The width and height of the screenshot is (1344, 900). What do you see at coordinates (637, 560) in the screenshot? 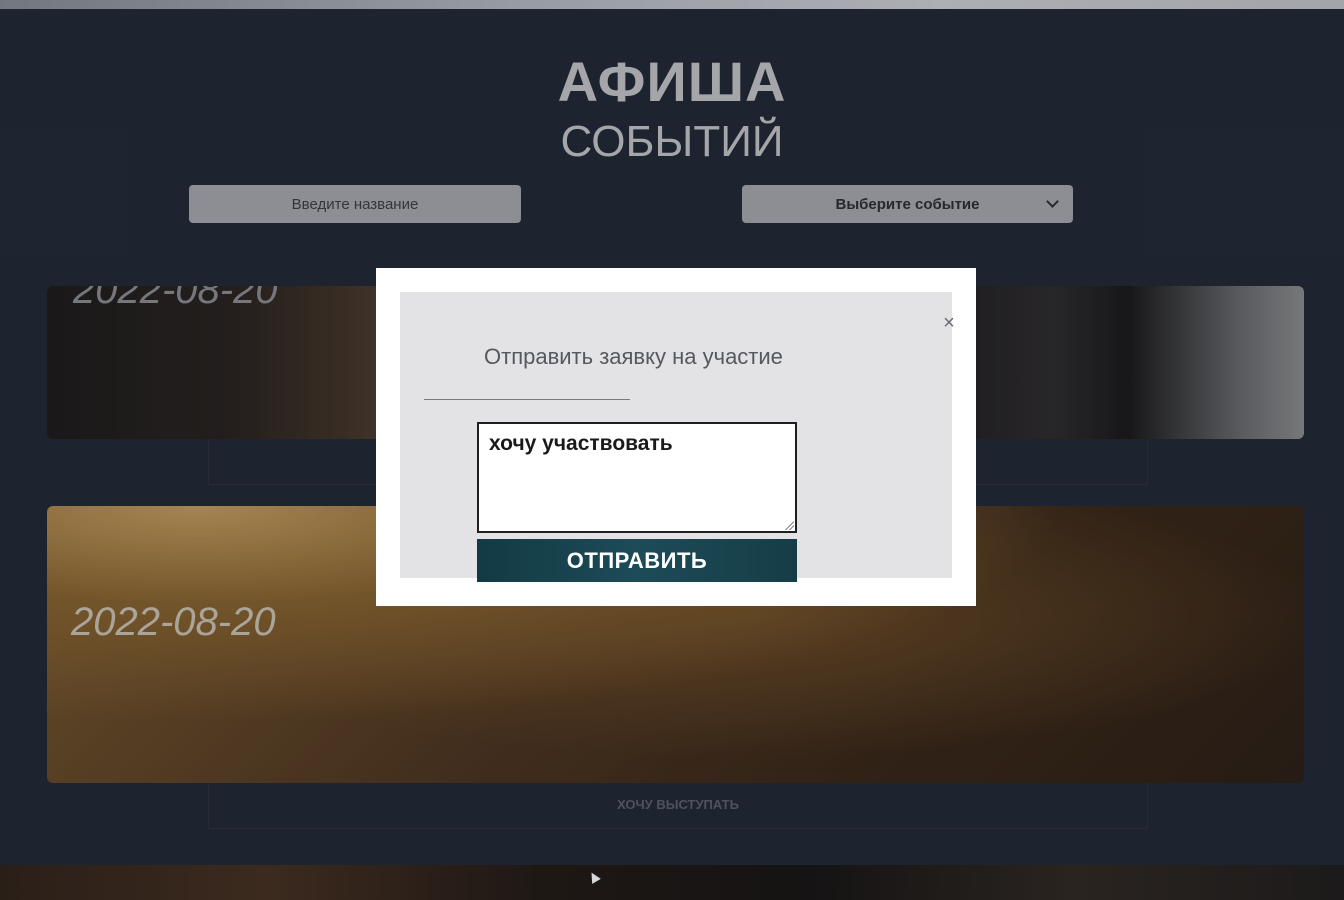
I see `submit-button: ОТПРАВИТЬ` at bounding box center [637, 560].